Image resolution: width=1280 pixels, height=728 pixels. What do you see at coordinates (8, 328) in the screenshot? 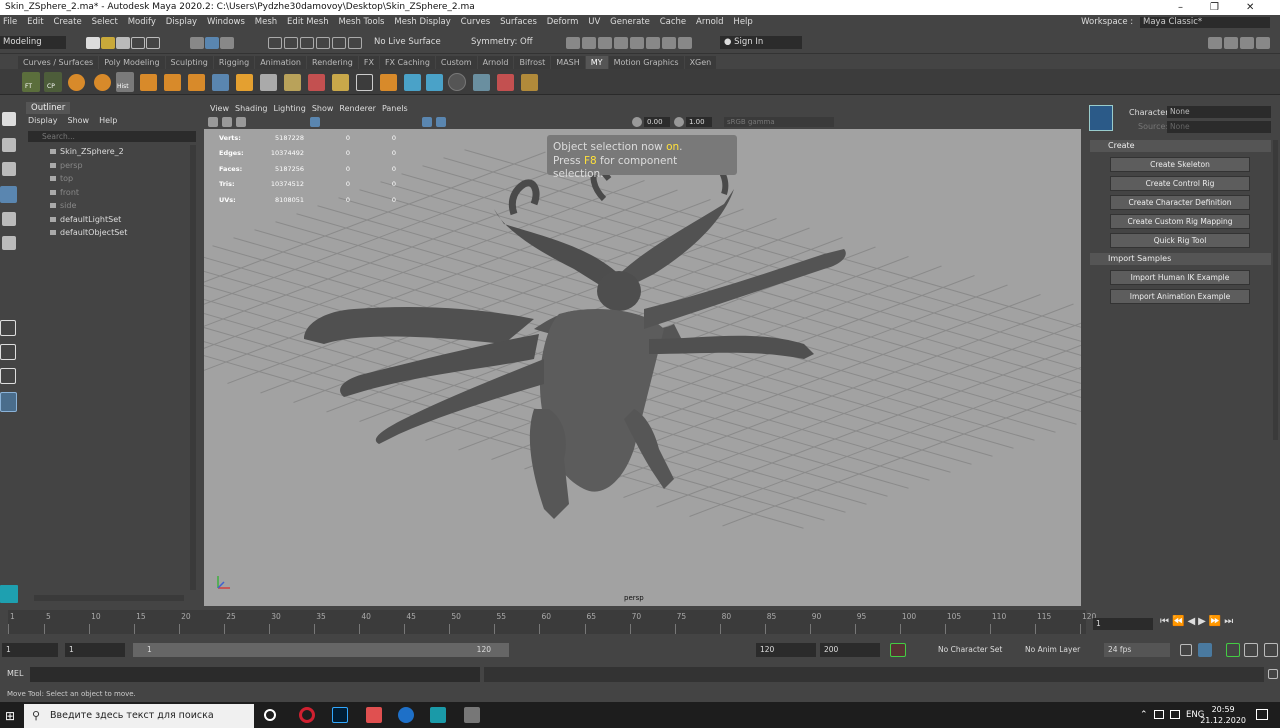
I see `single-view-icon` at bounding box center [8, 328].